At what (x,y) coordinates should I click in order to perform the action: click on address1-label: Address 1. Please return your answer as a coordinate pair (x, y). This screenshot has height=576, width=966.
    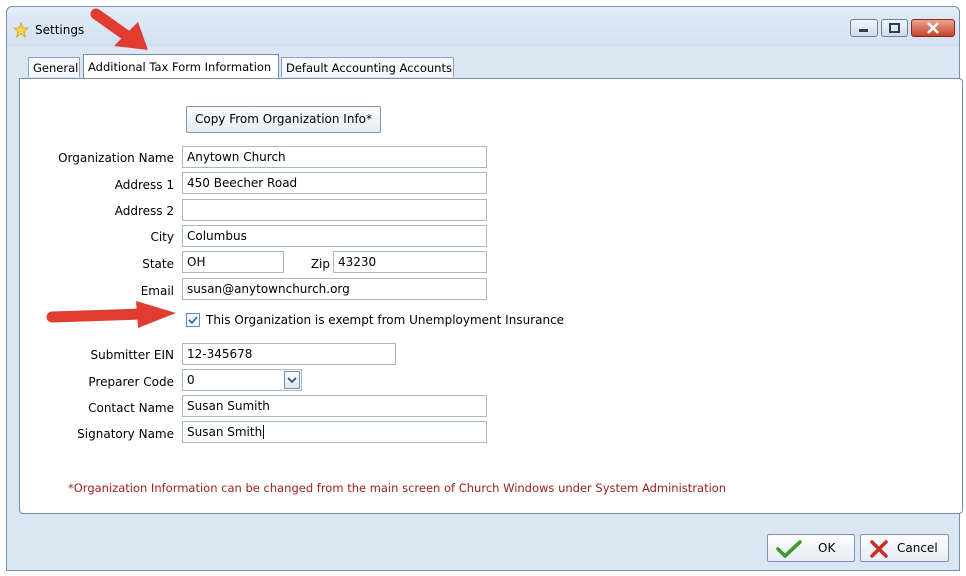
    Looking at the image, I should click on (144, 185).